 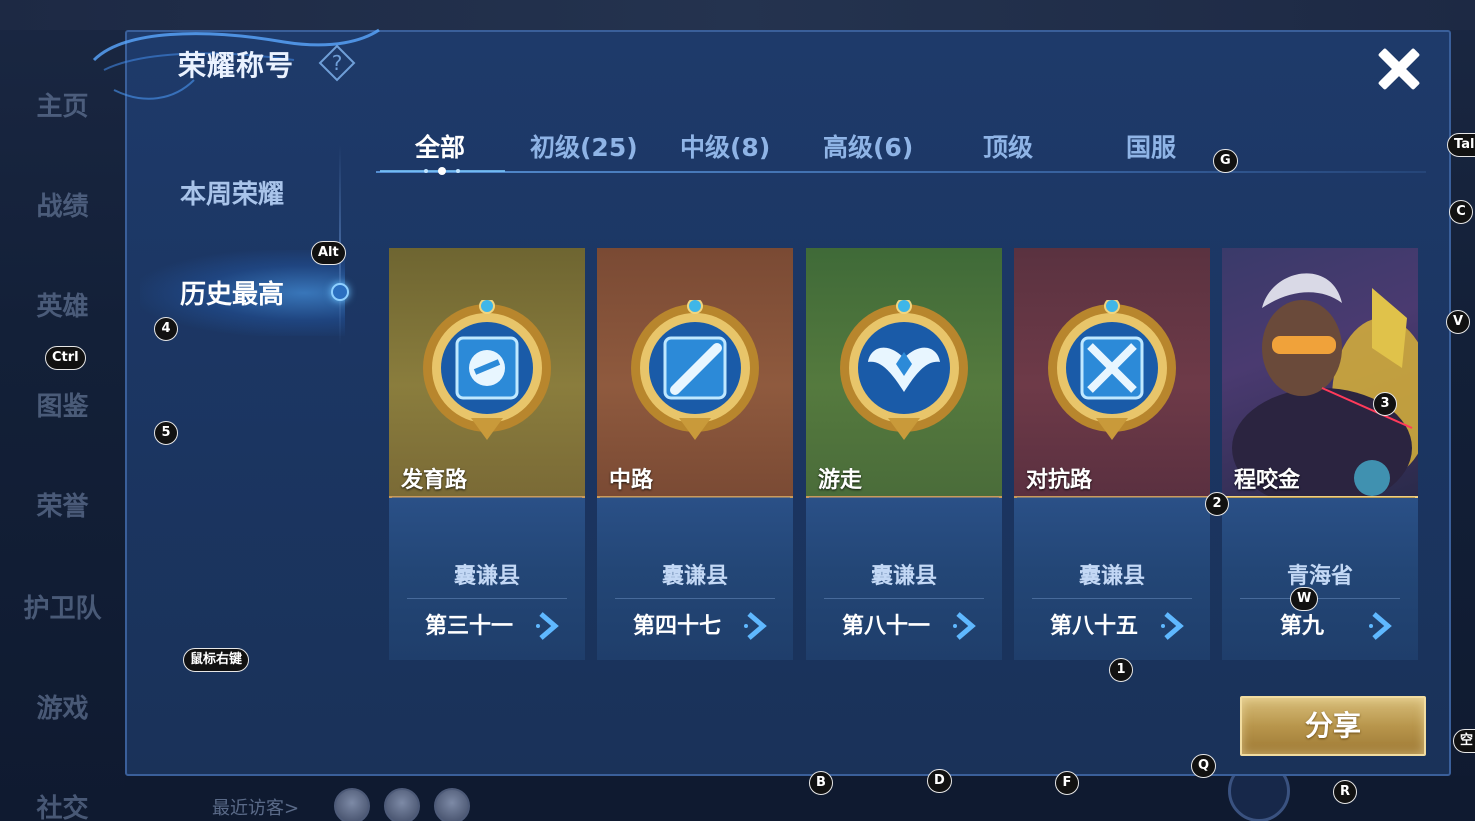 I want to click on key-hint-b: B, so click(x=821, y=783).